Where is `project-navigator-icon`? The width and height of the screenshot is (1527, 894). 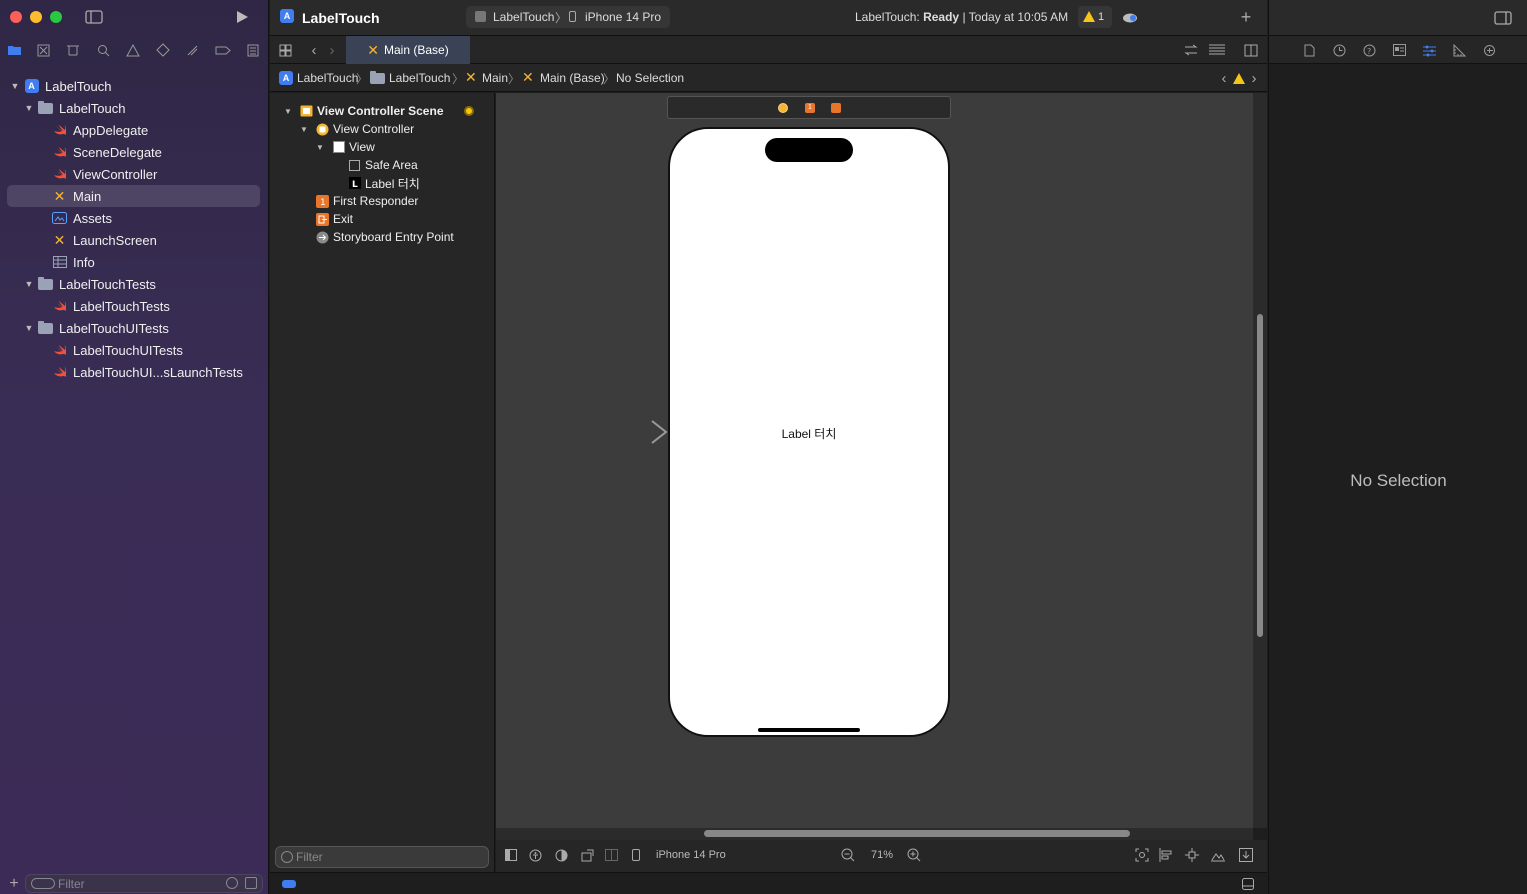 project-navigator-icon is located at coordinates (14, 50).